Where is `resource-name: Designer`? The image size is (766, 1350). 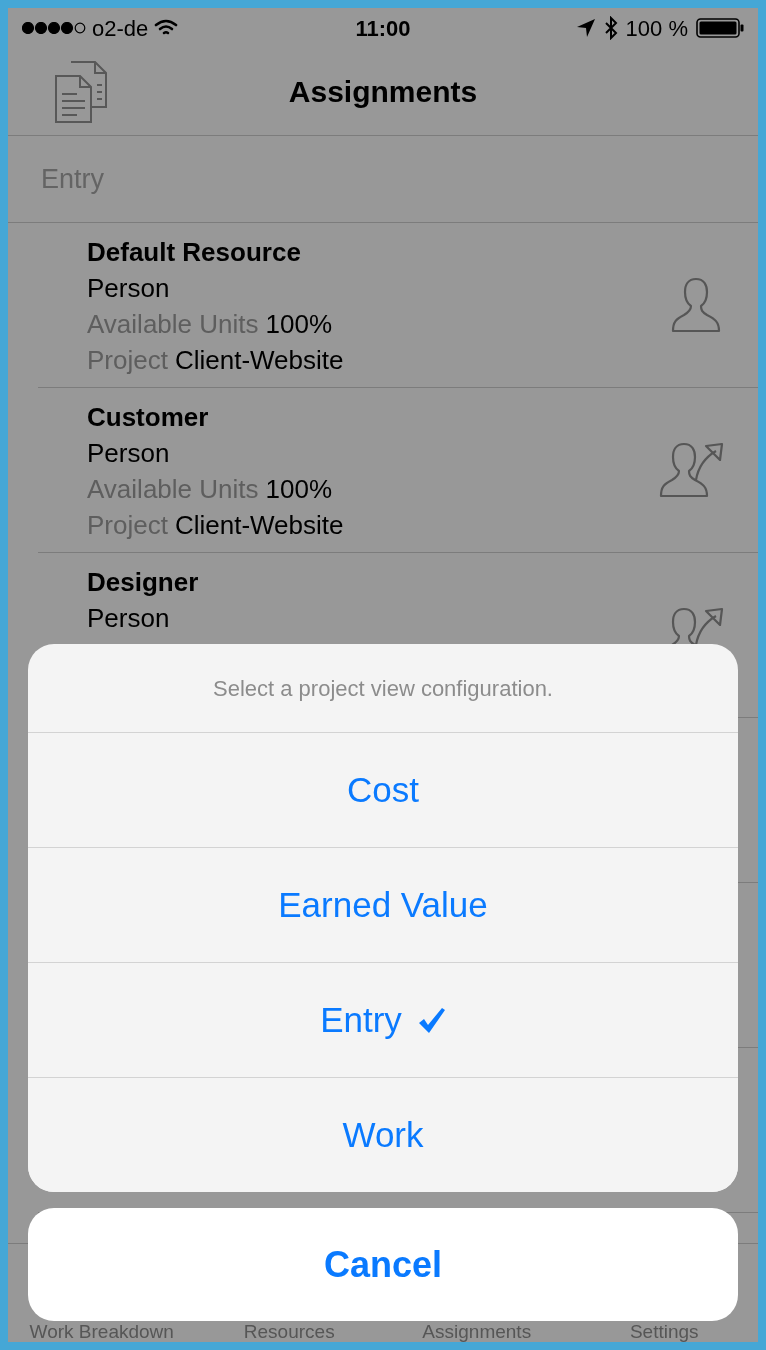
resource-name: Designer is located at coordinates (143, 582).